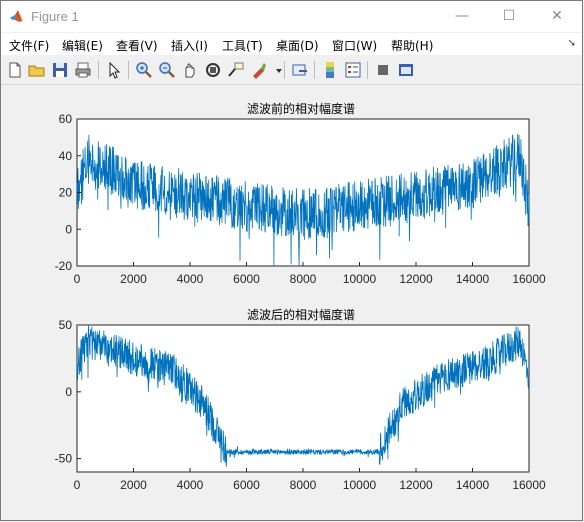 The height and width of the screenshot is (522, 584). What do you see at coordinates (509, 16) in the screenshot?
I see `maximize-button: ☐` at bounding box center [509, 16].